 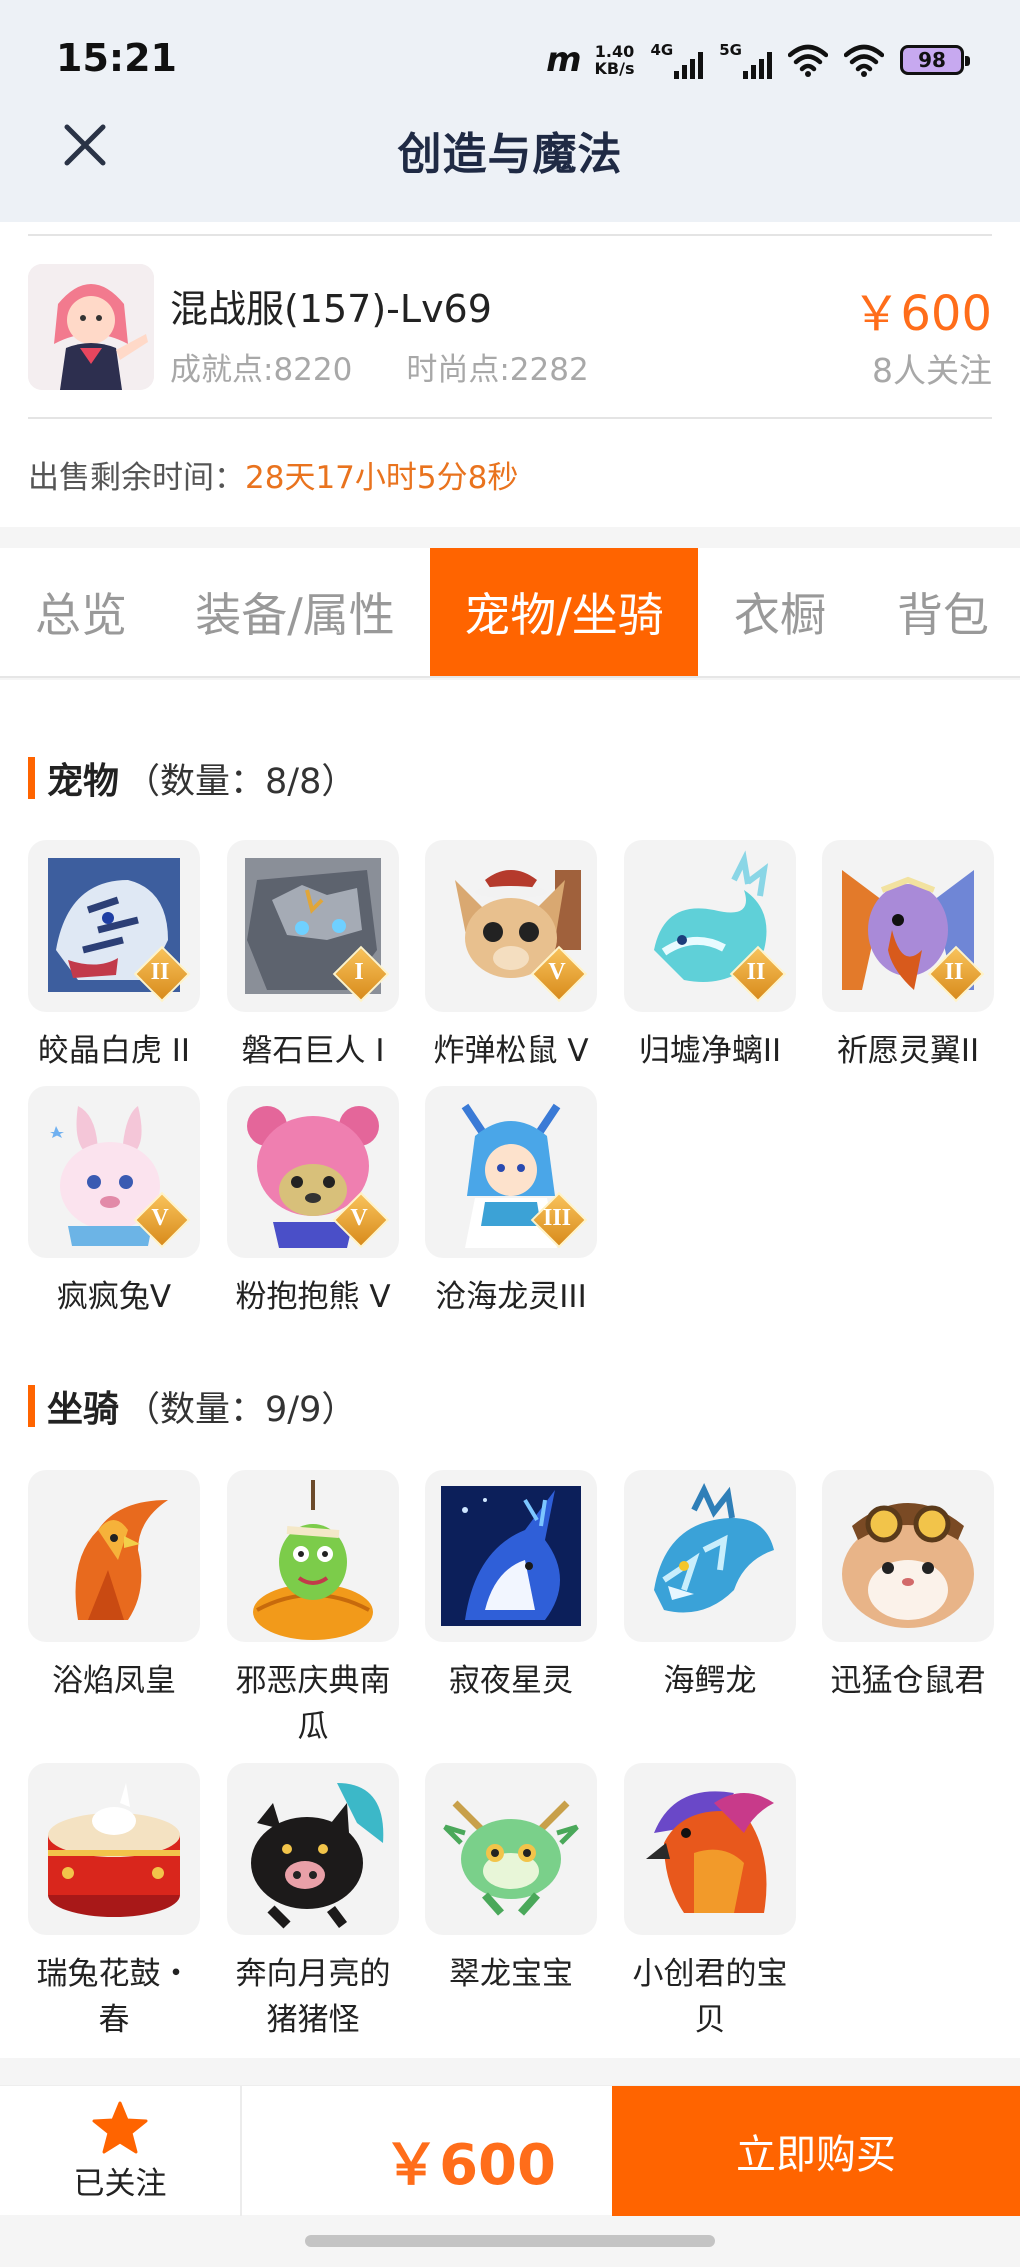 I want to click on follow-label: 已关注, so click(x=120, y=2183).